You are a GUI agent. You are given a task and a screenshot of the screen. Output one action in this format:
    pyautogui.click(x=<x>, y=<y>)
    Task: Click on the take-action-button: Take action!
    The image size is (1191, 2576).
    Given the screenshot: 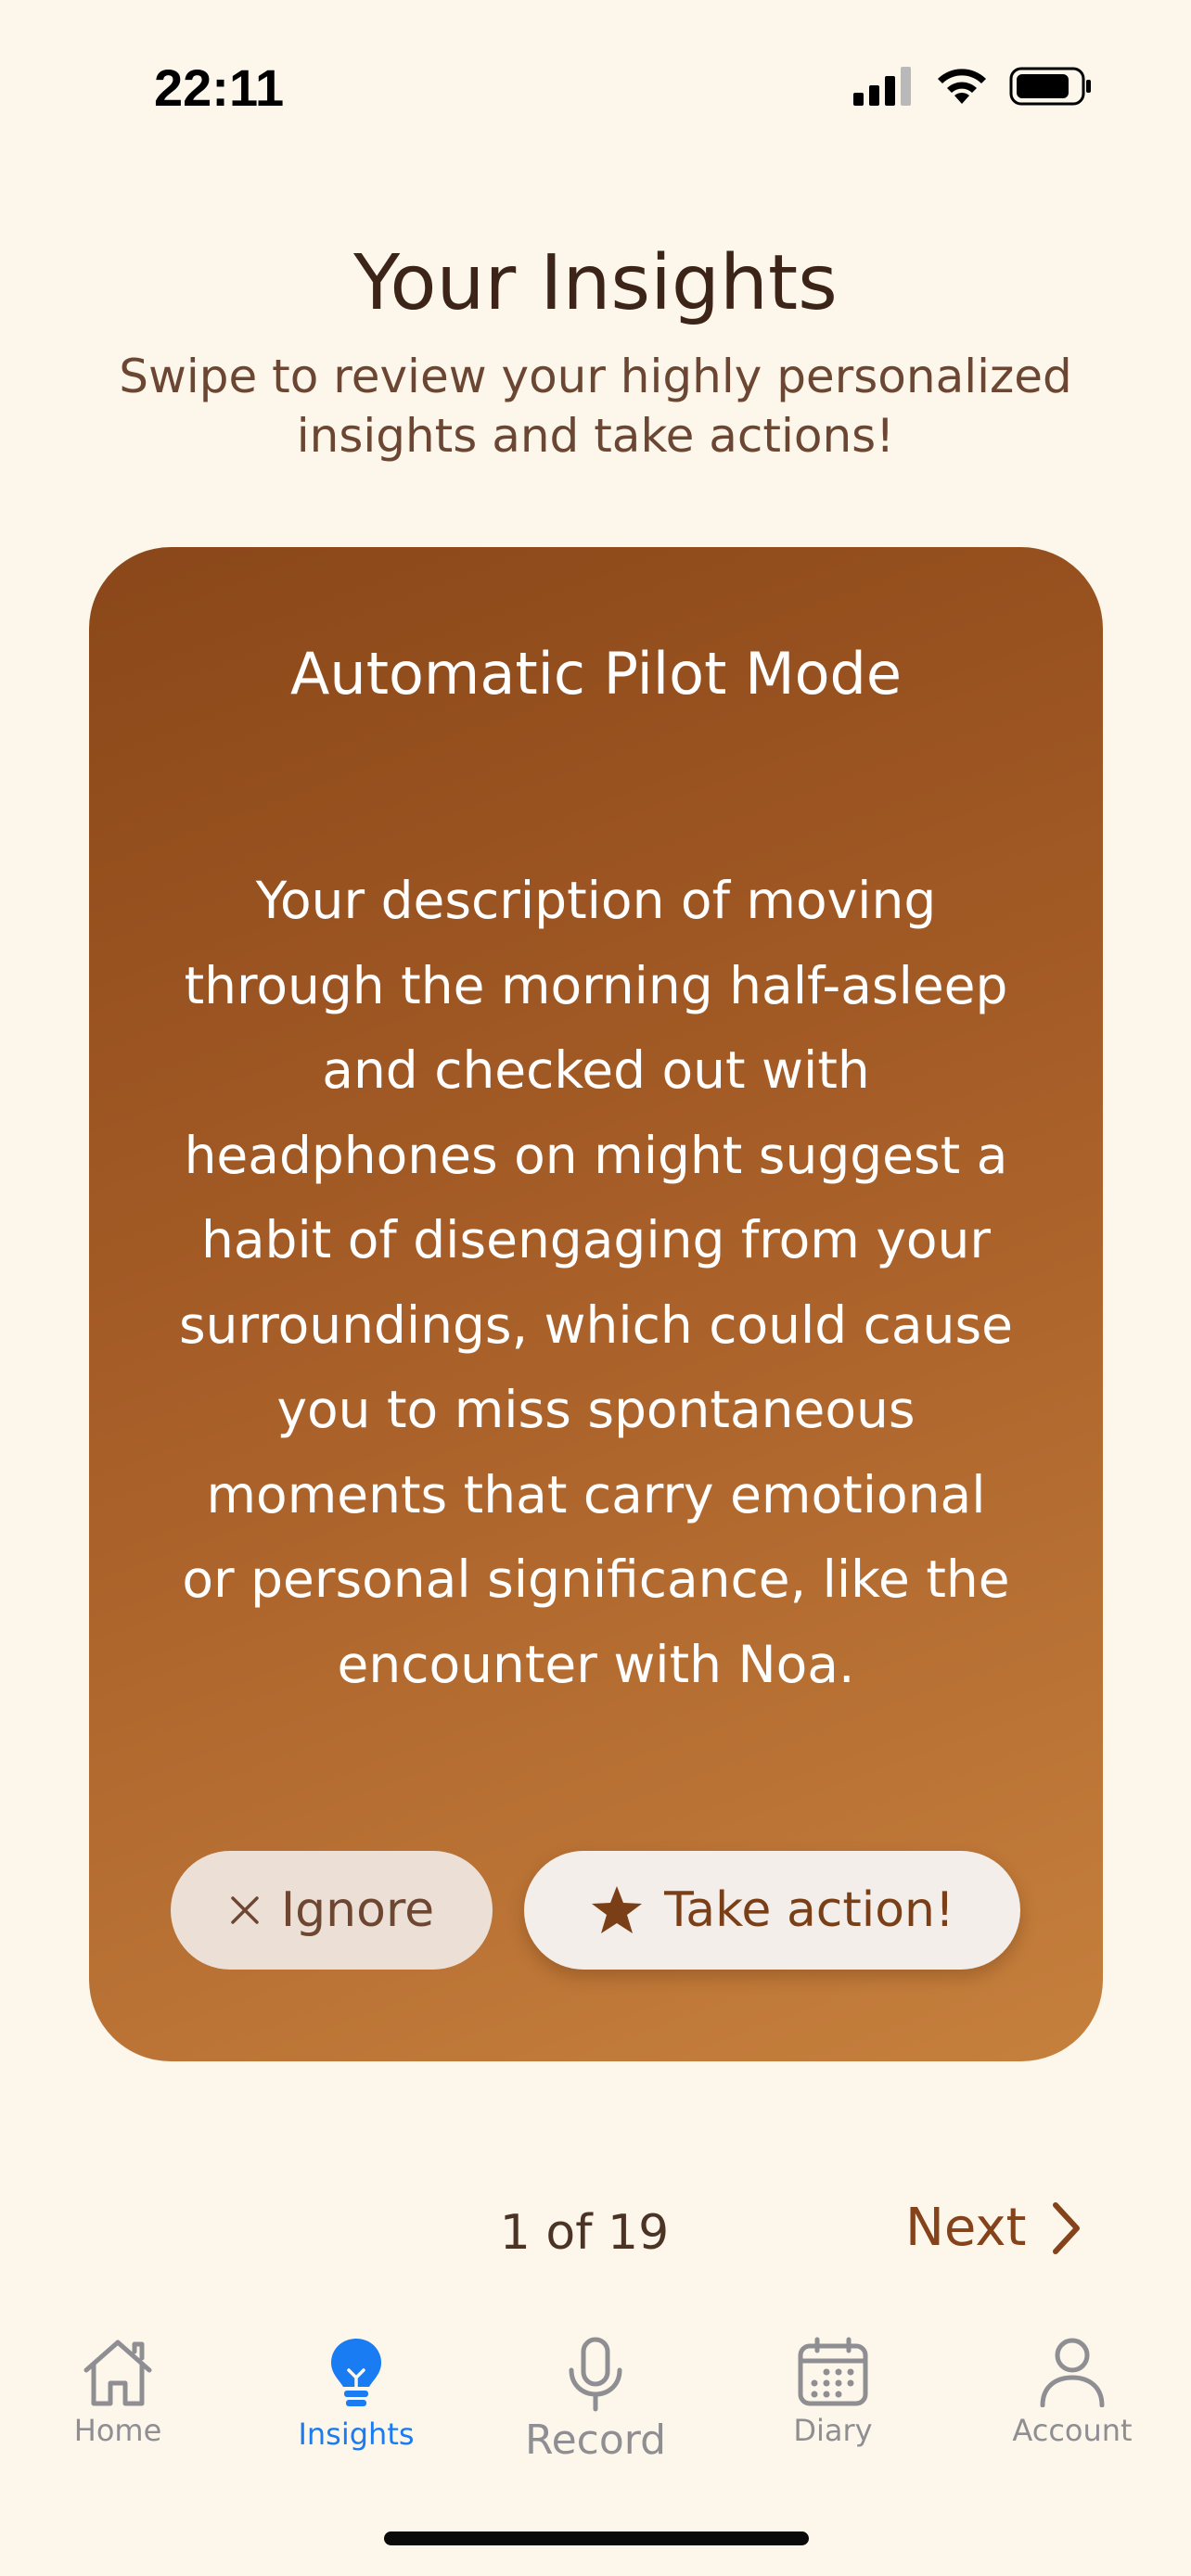 What is the action you would take?
    pyautogui.click(x=772, y=1911)
    